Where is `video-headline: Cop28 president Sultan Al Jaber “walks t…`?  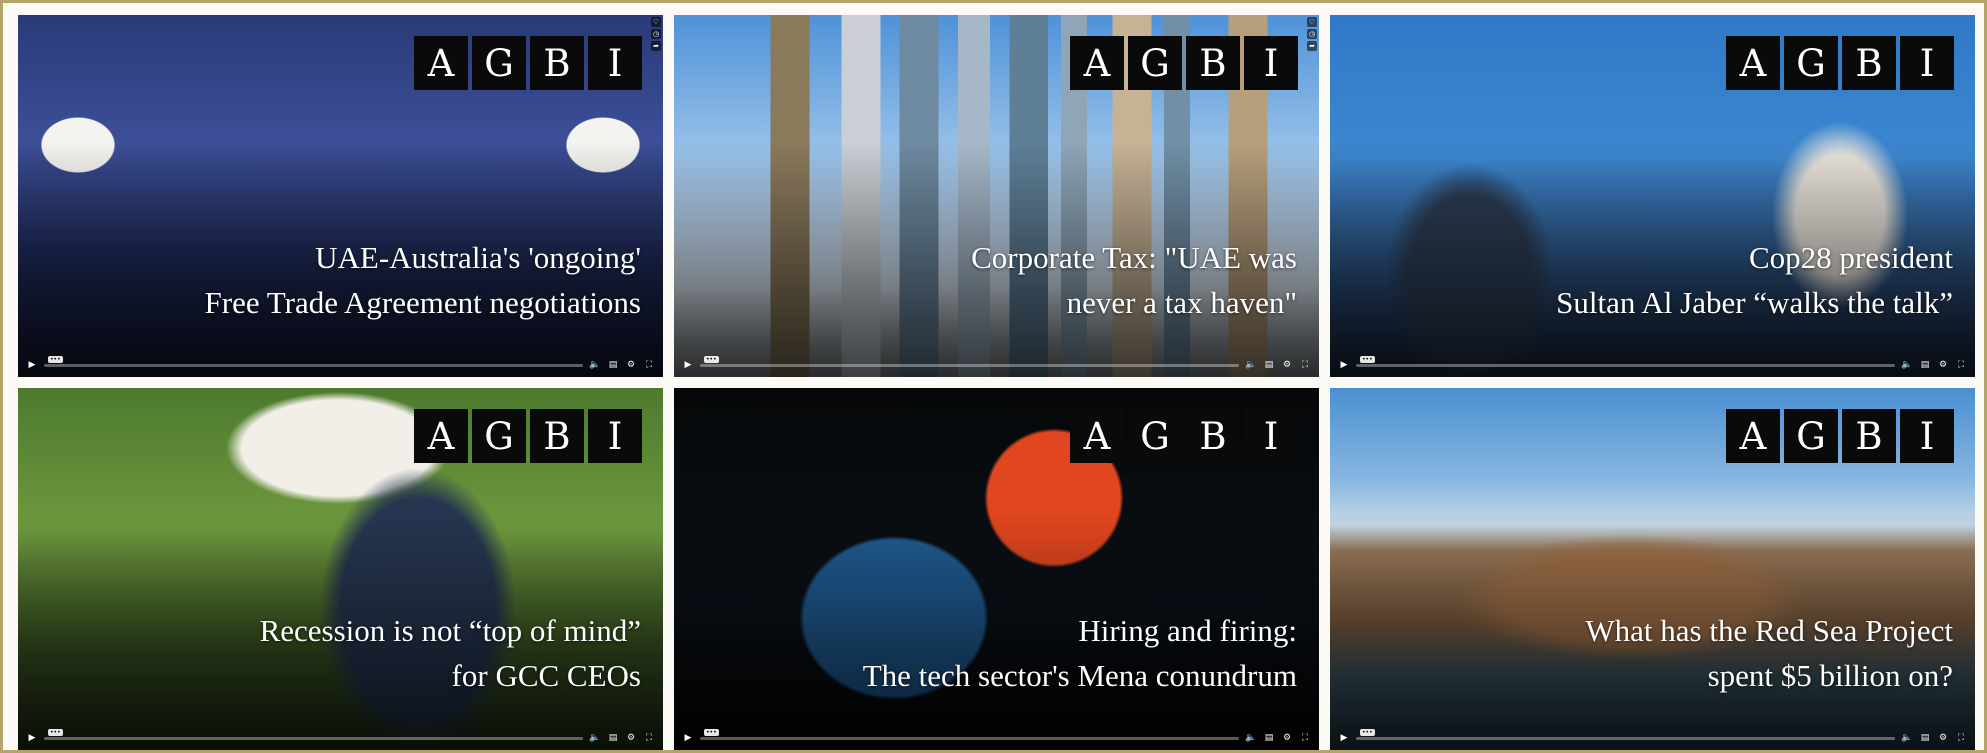 video-headline: Cop28 president Sultan Al Jaber “walks t… is located at coordinates (1754, 280).